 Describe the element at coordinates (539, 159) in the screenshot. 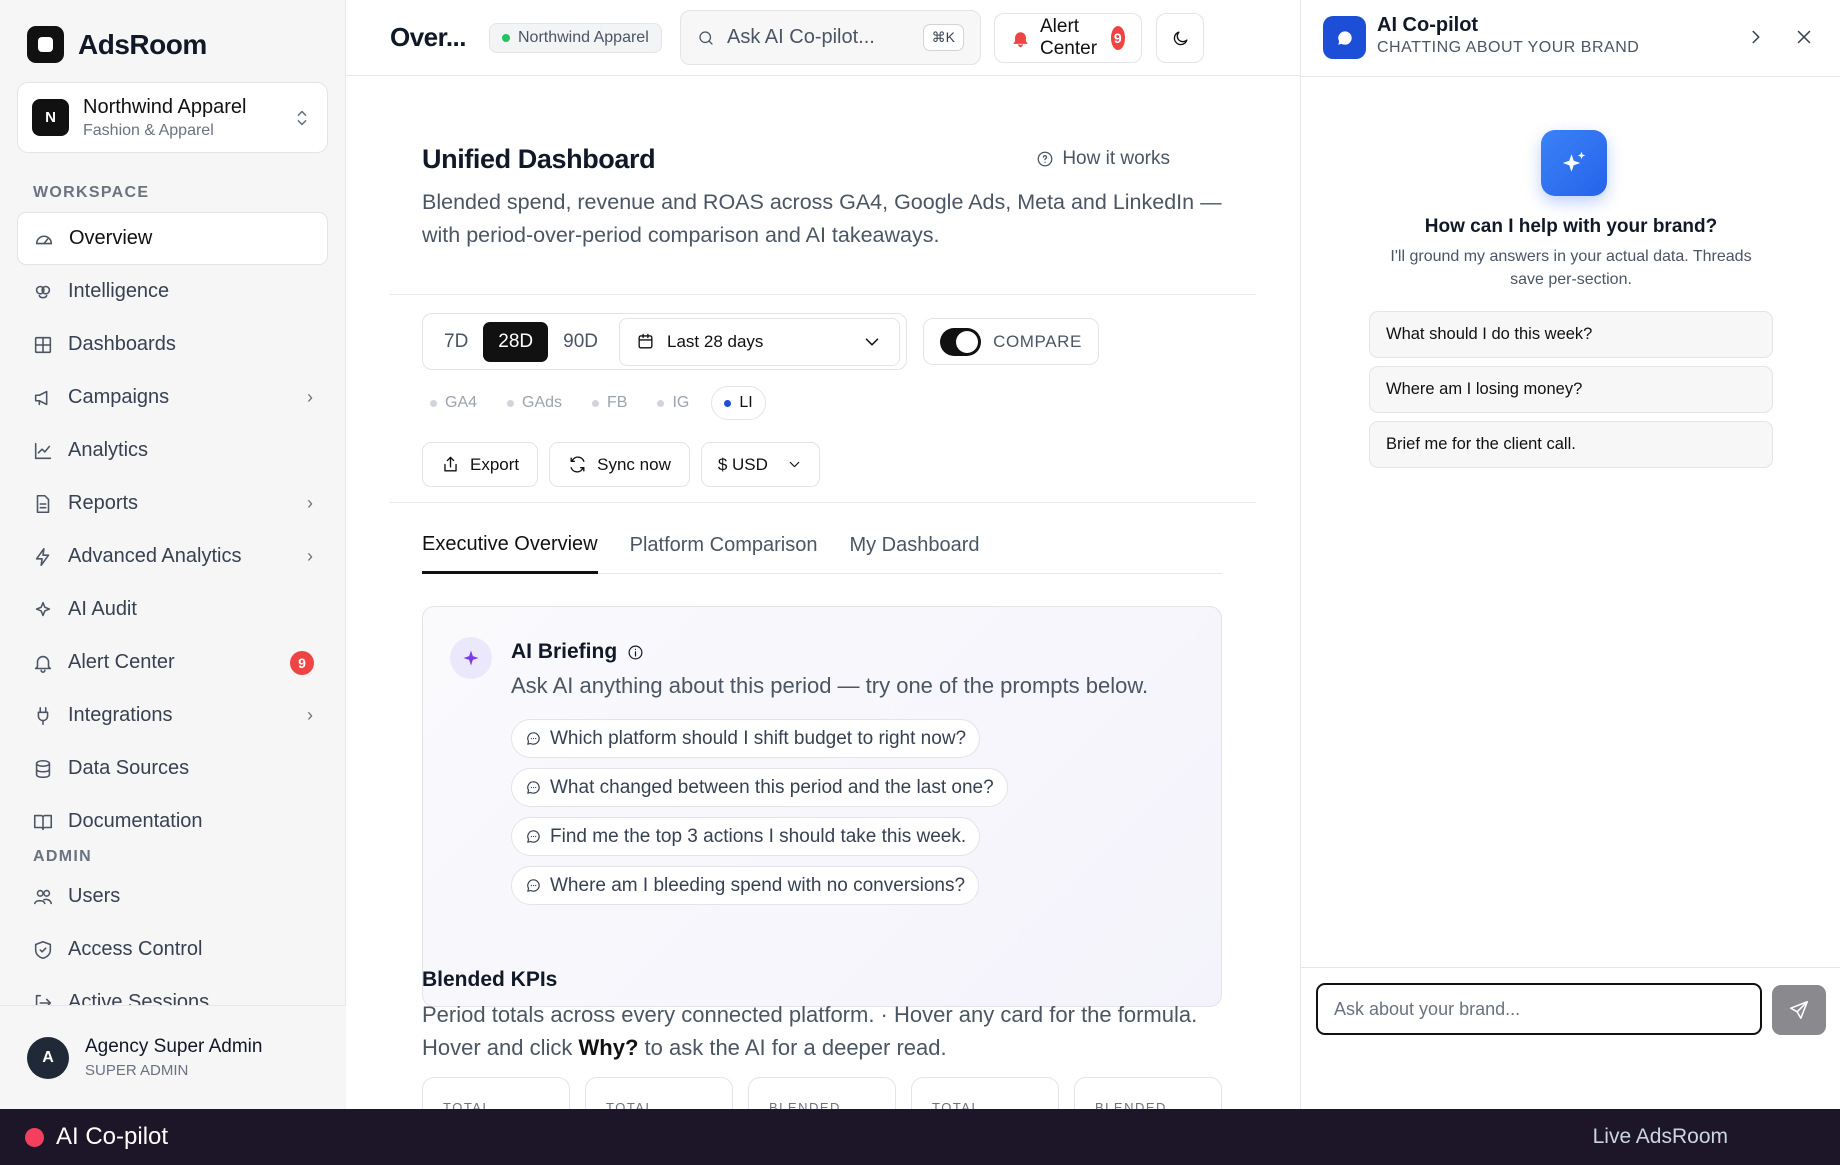

I see `dashboard-title: Unified Dashboard` at that location.